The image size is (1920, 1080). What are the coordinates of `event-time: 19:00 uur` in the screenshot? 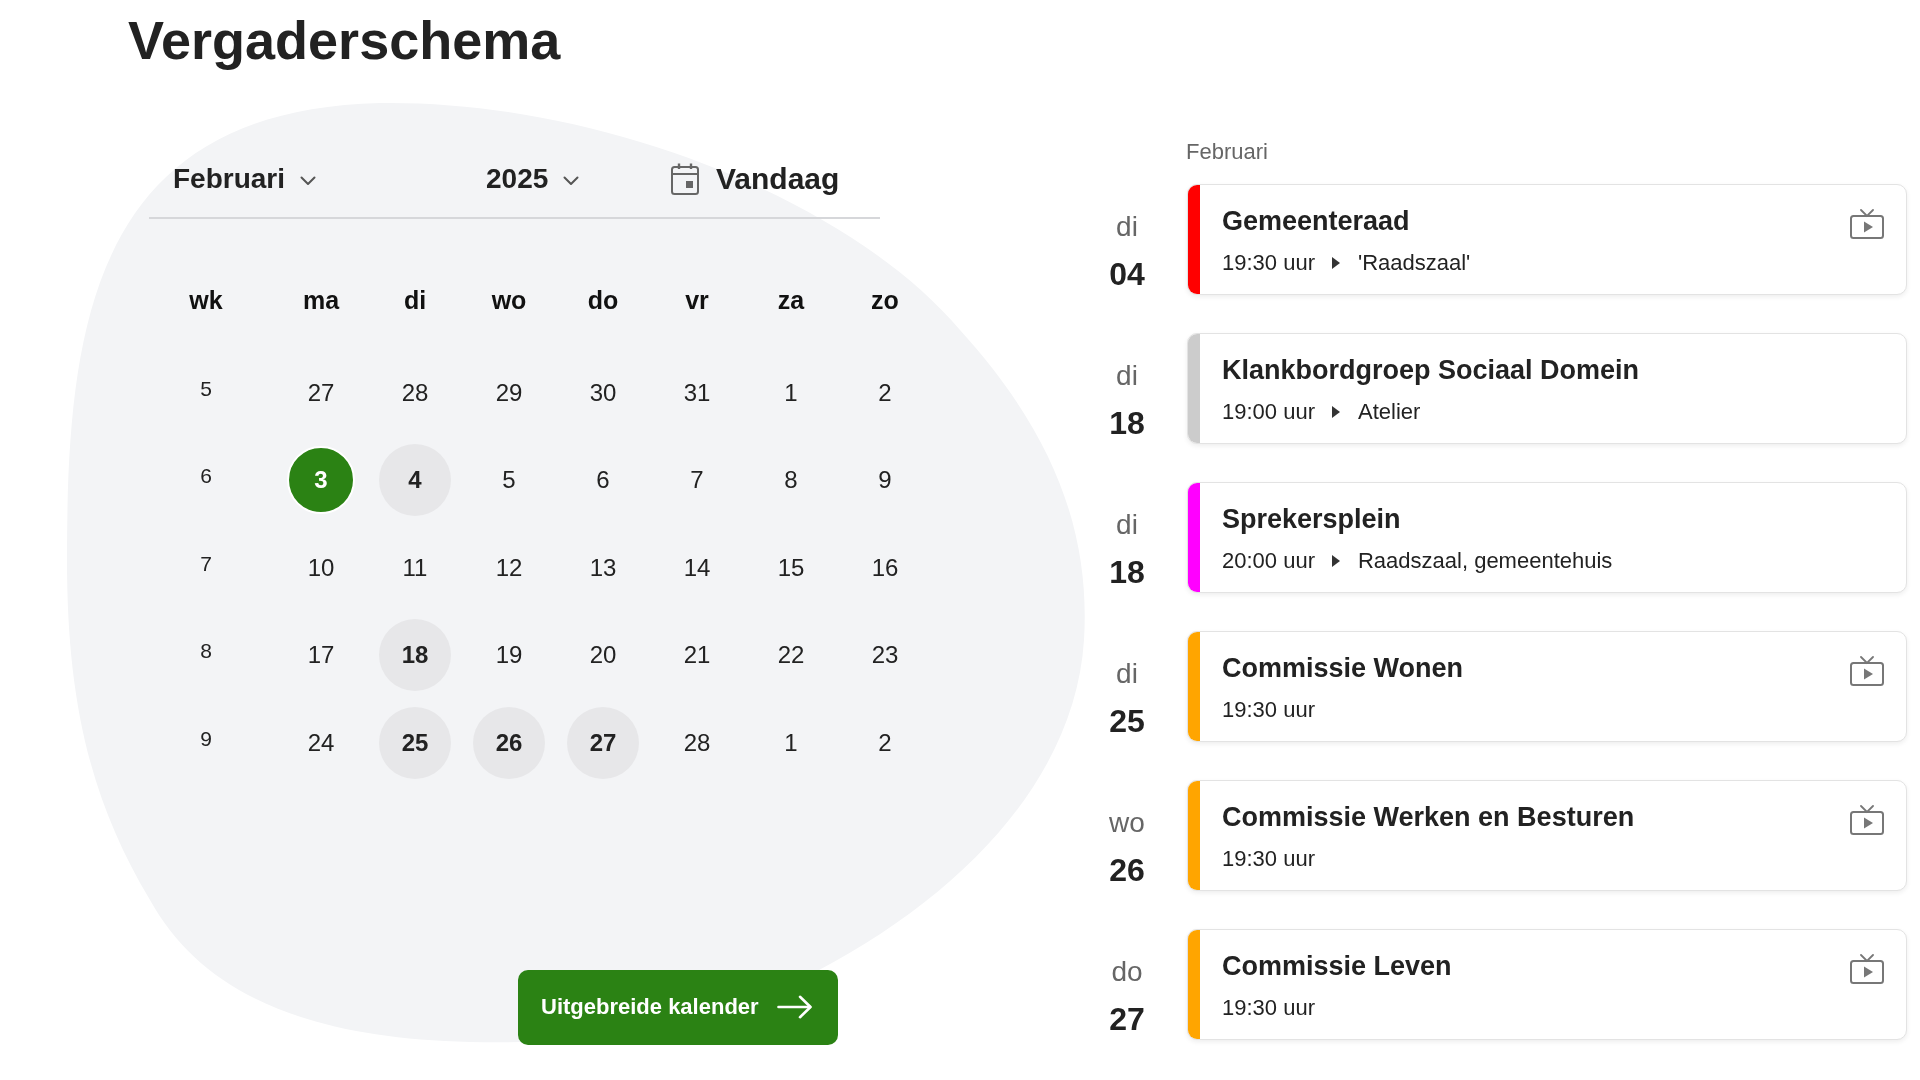 It's located at (1268, 412).